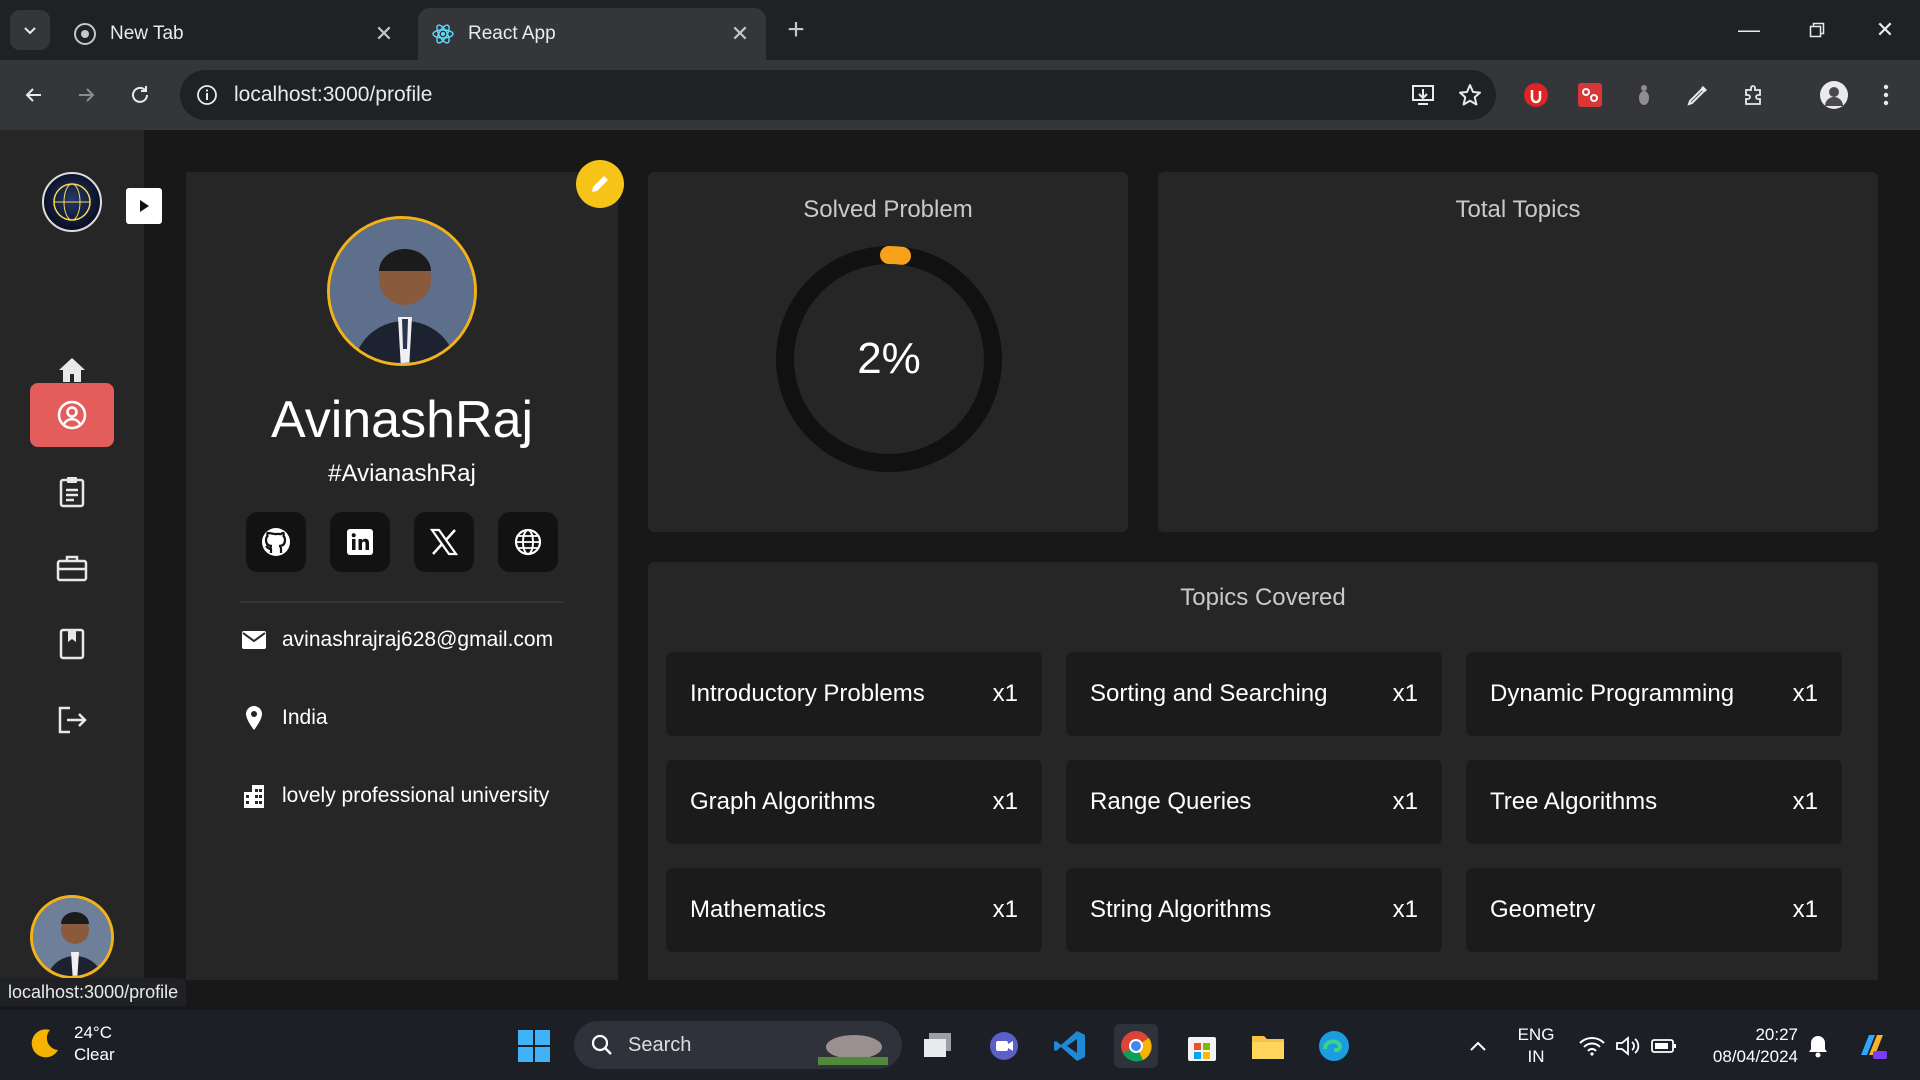 This screenshot has width=1920, height=1080. Describe the element at coordinates (1886, 95) in the screenshot. I see `menu-kebab-icon` at that location.